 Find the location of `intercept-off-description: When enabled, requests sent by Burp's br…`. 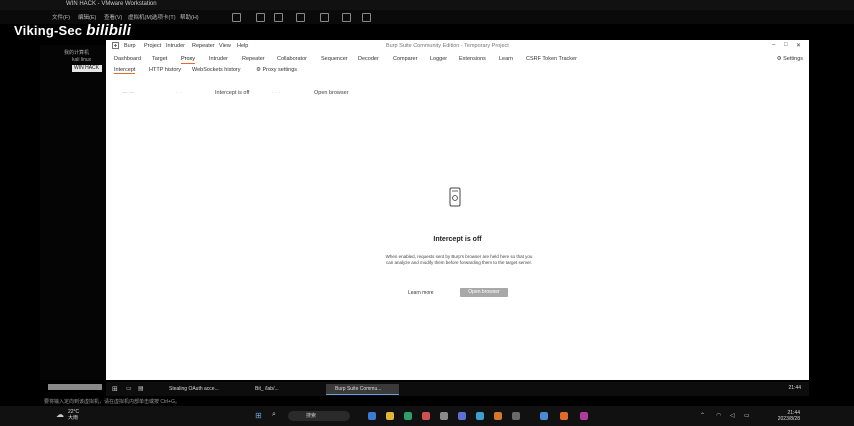

intercept-off-description: When enabled, requests sent by Burp's br… is located at coordinates (459, 259).